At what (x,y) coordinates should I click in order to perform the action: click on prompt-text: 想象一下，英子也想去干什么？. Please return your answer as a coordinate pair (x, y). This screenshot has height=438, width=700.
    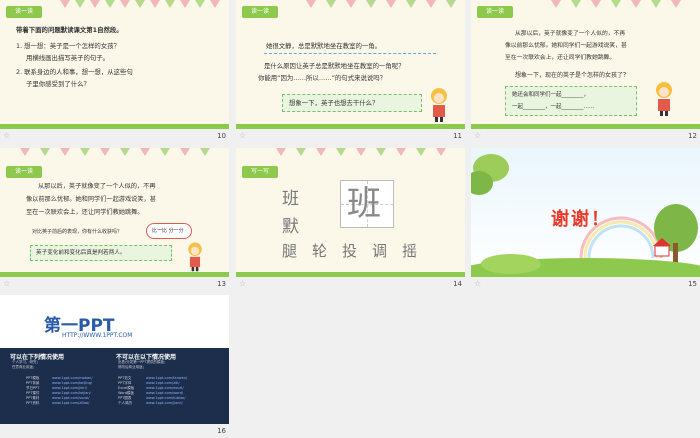
    Looking at the image, I should click on (334, 103).